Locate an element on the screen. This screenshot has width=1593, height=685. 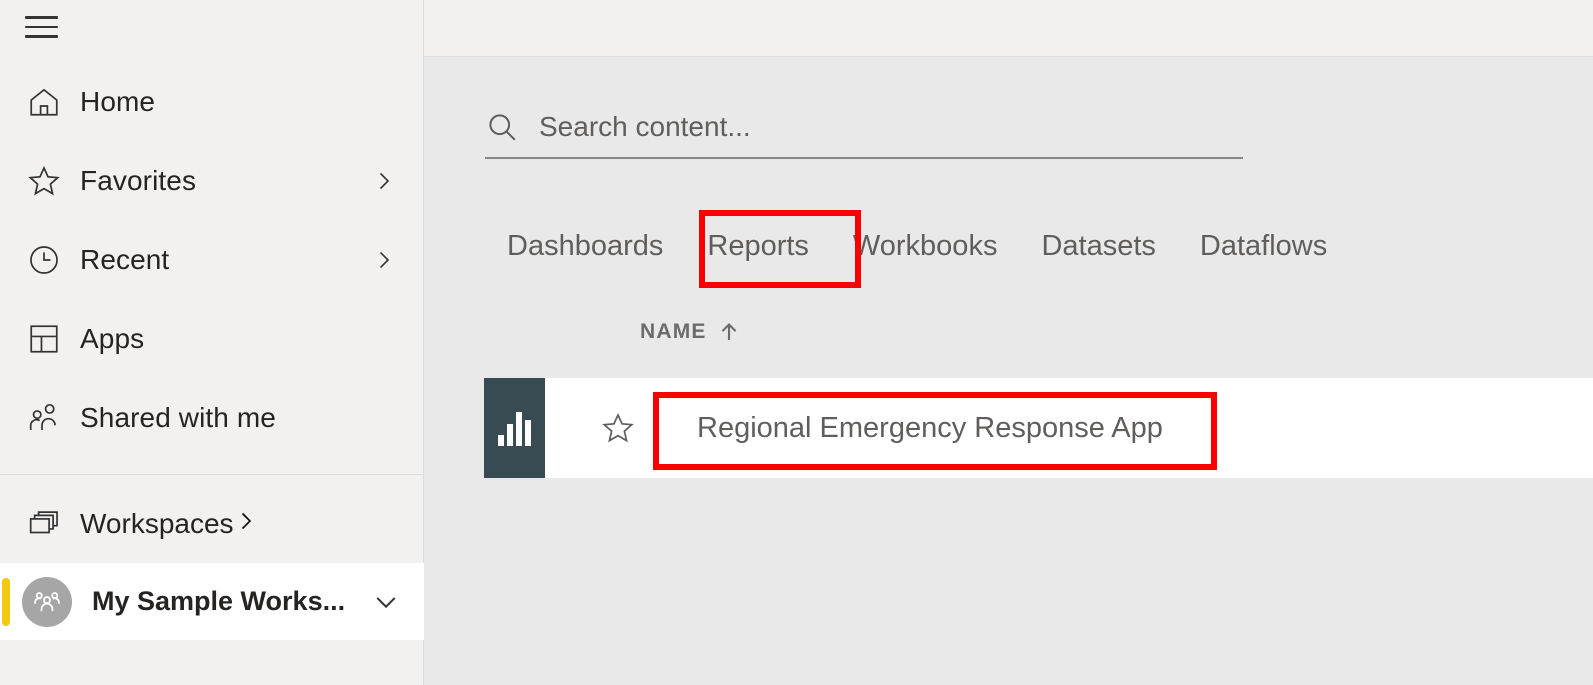
report-name-link: Regional Emergency Response App is located at coordinates (930, 428).